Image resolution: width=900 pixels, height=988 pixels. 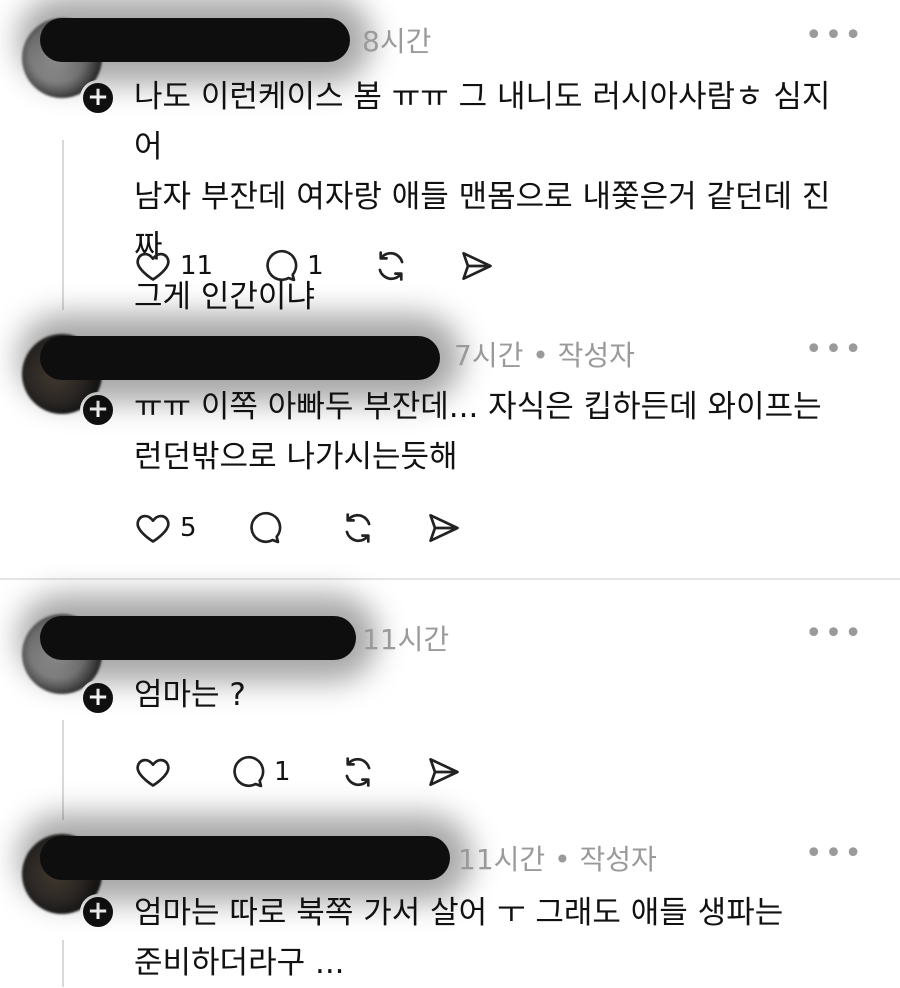 I want to click on post-time: 7시간 • 작성자, so click(x=544, y=354).